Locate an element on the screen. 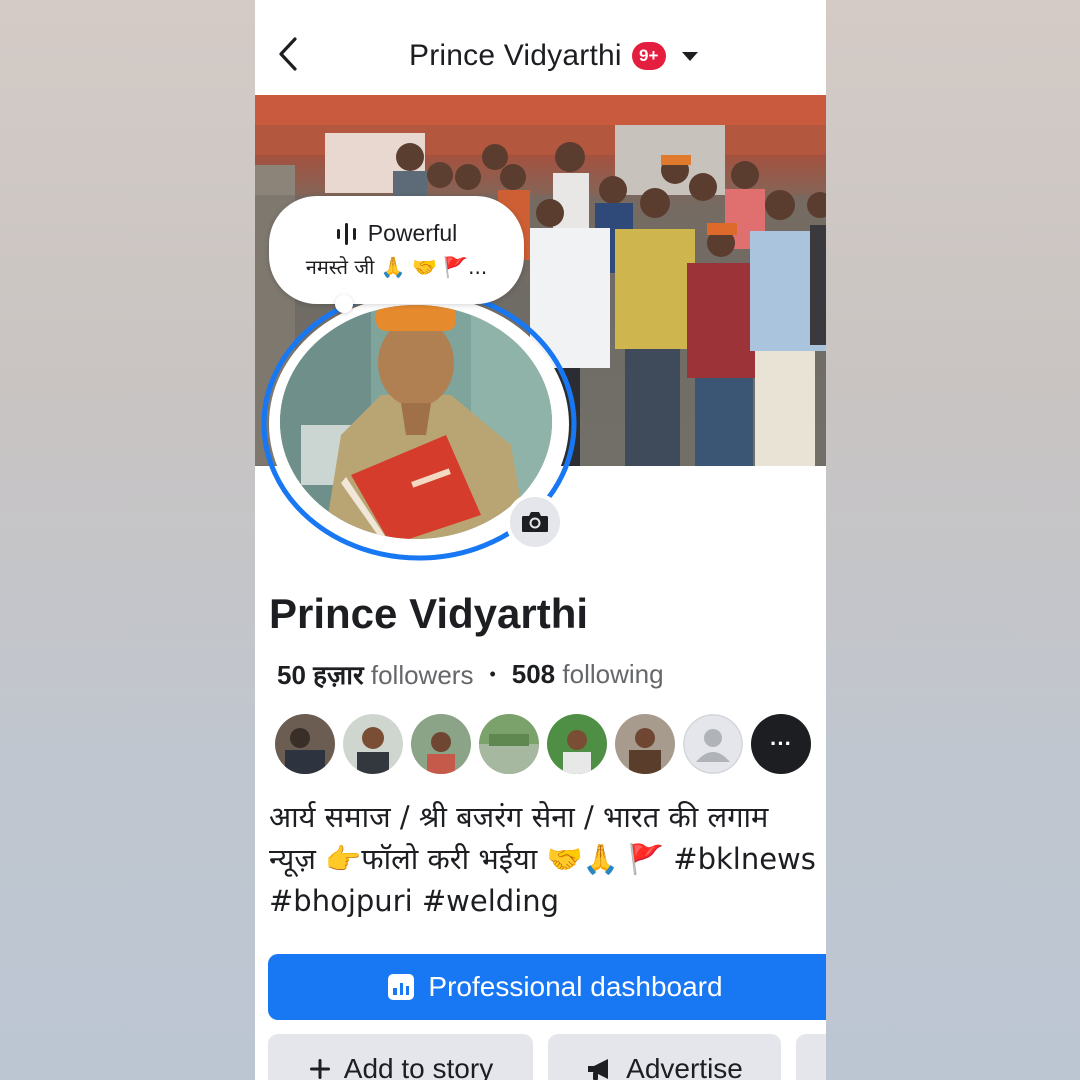 The height and width of the screenshot is (1080, 1080). following-count: 508 is located at coordinates (533, 673).